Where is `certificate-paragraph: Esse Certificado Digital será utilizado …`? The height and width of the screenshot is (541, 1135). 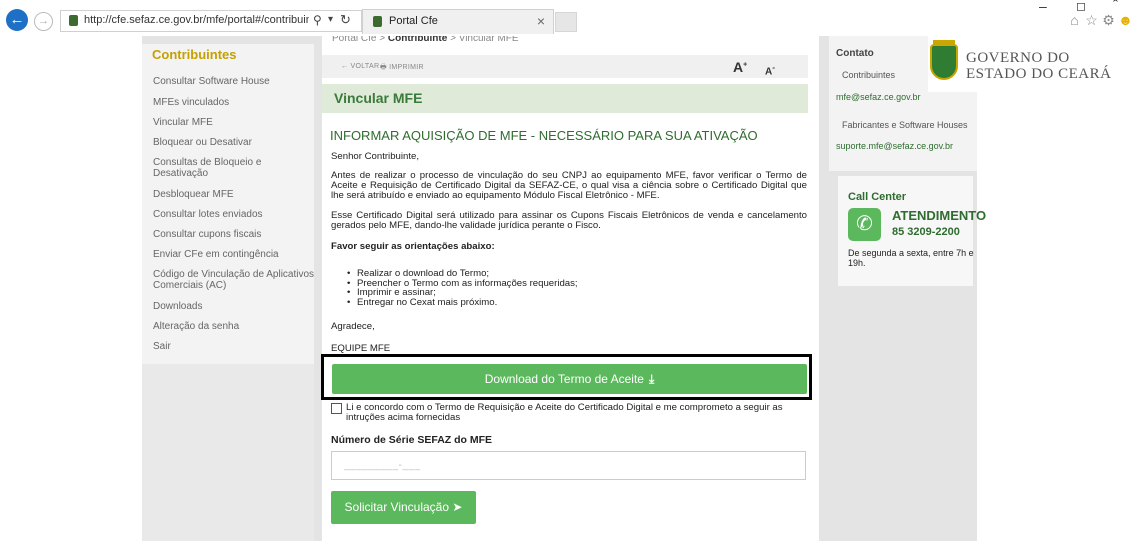
certificate-paragraph: Esse Certificado Digital será utilizado … is located at coordinates (569, 220).